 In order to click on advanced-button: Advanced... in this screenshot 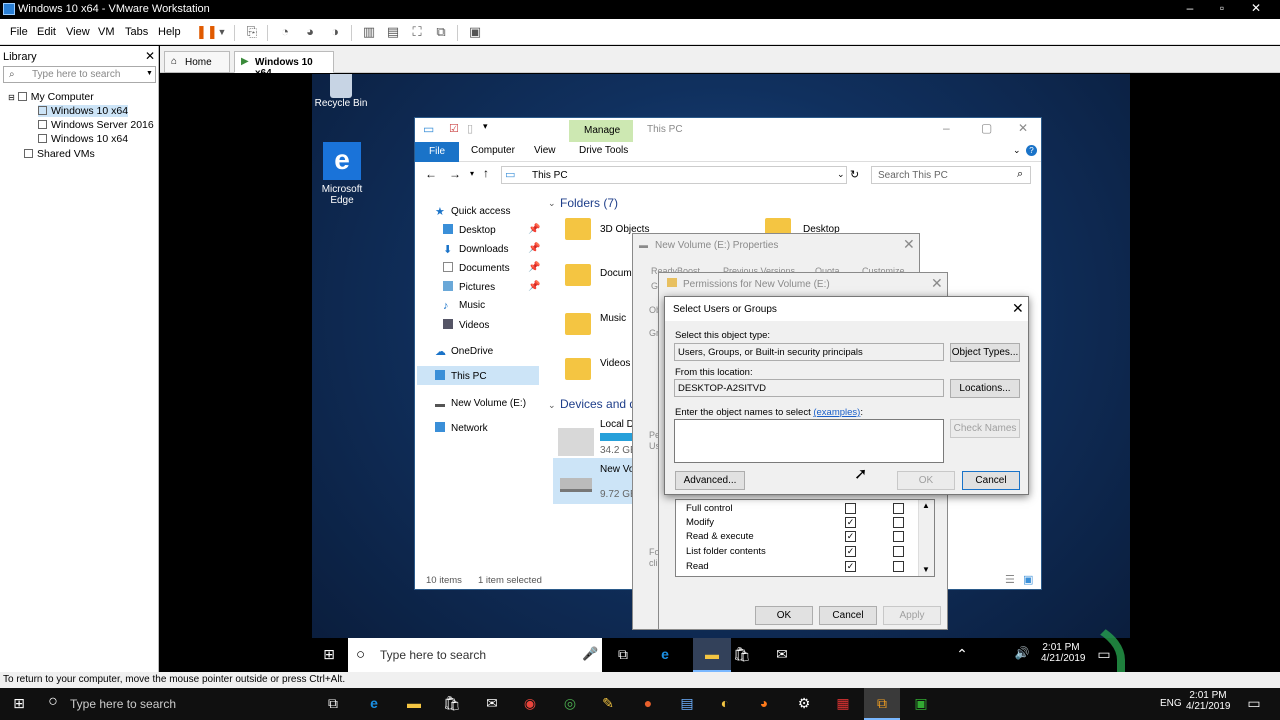, I will do `click(710, 480)`.